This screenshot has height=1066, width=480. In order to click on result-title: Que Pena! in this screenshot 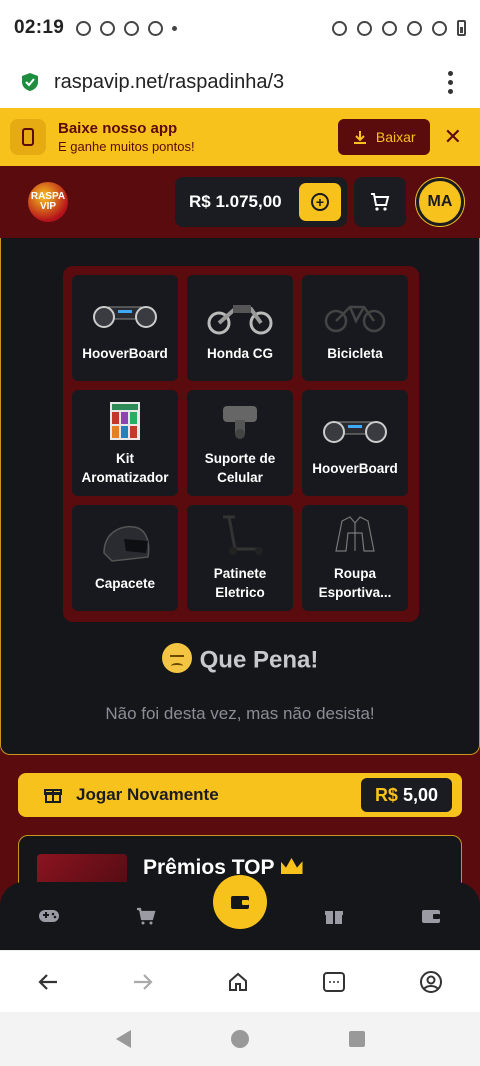, I will do `click(259, 660)`.